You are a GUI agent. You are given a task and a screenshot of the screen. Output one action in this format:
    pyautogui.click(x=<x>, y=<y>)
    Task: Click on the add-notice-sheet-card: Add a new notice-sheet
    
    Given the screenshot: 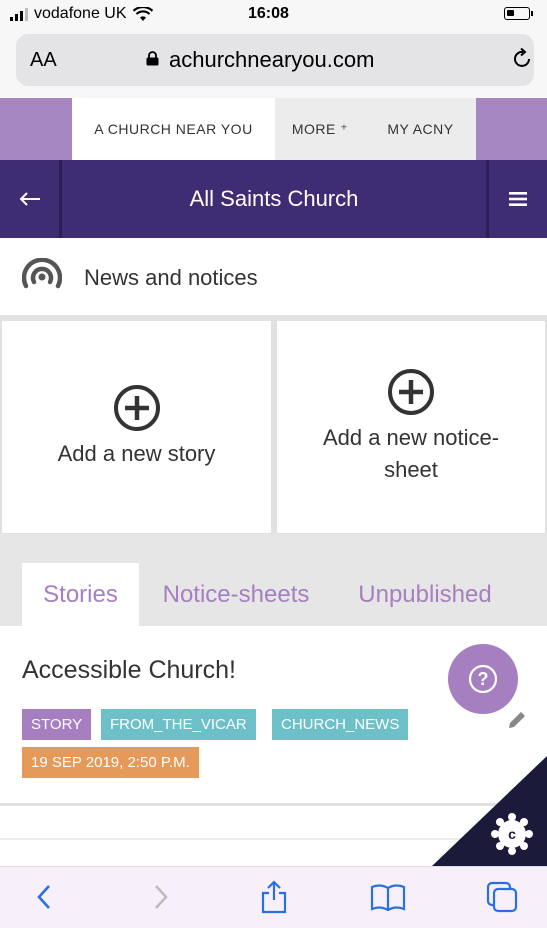 What is the action you would take?
    pyautogui.click(x=411, y=427)
    